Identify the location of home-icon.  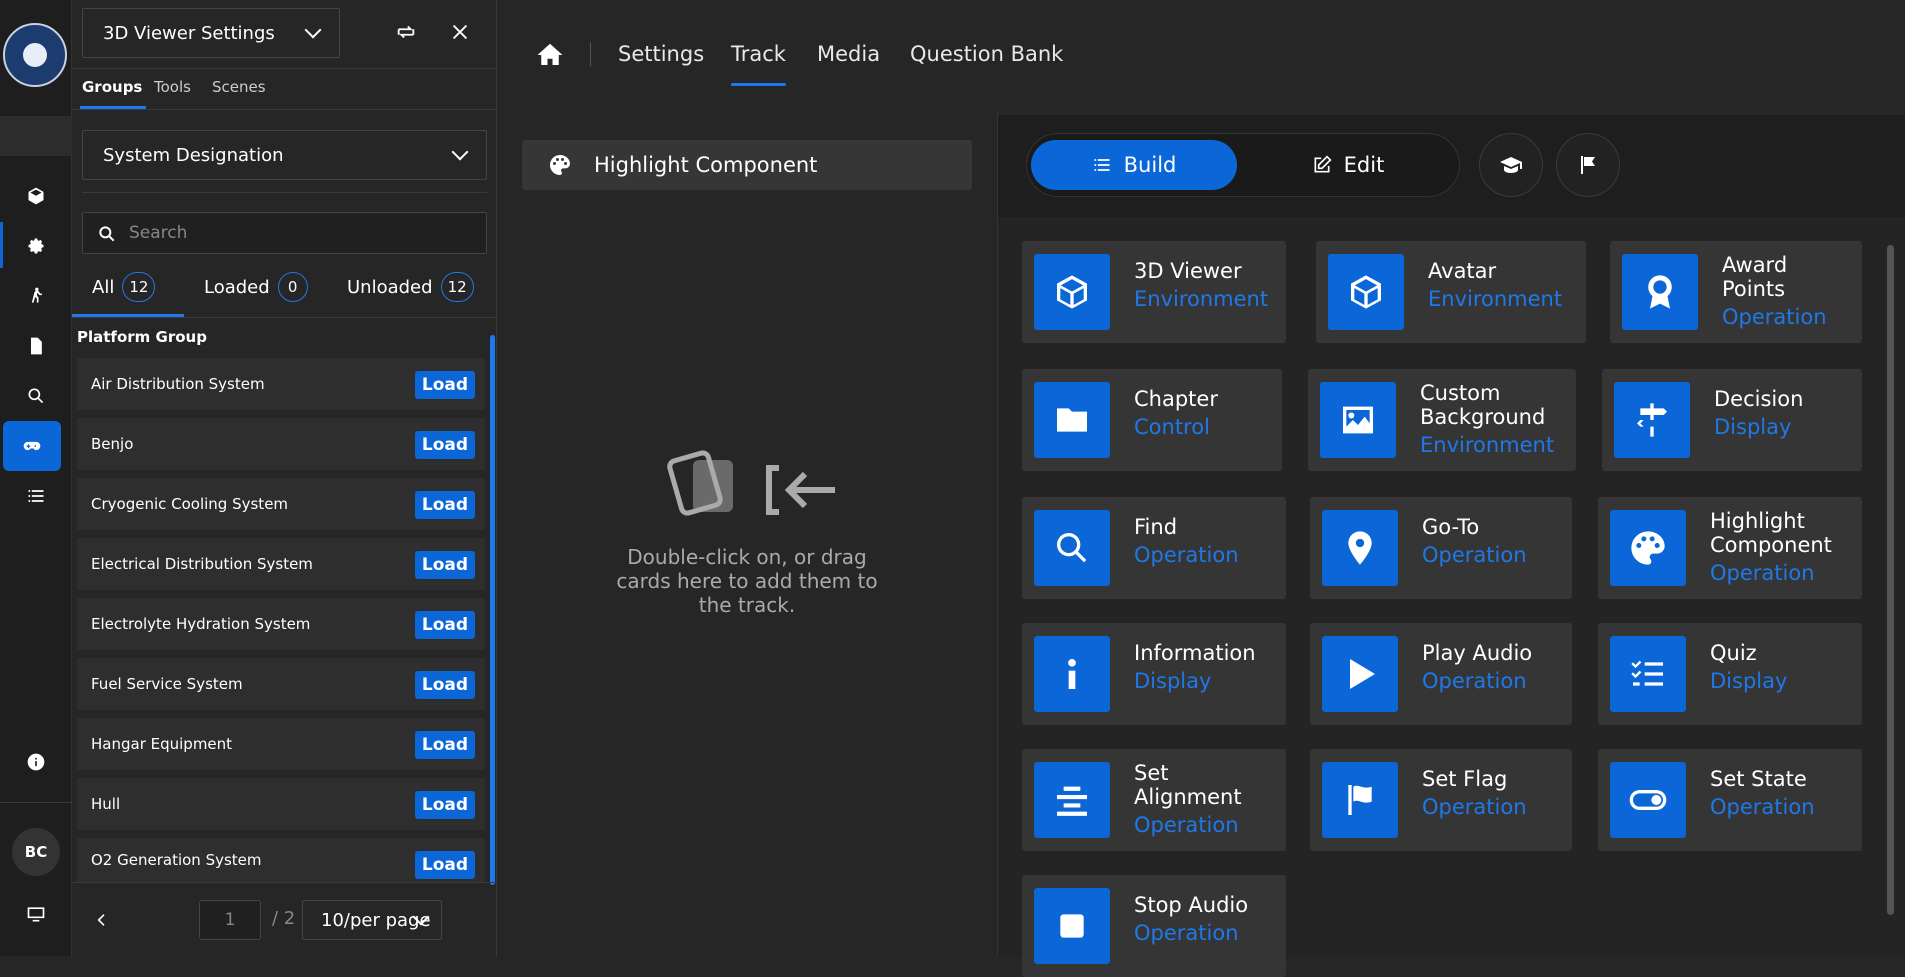
(550, 55).